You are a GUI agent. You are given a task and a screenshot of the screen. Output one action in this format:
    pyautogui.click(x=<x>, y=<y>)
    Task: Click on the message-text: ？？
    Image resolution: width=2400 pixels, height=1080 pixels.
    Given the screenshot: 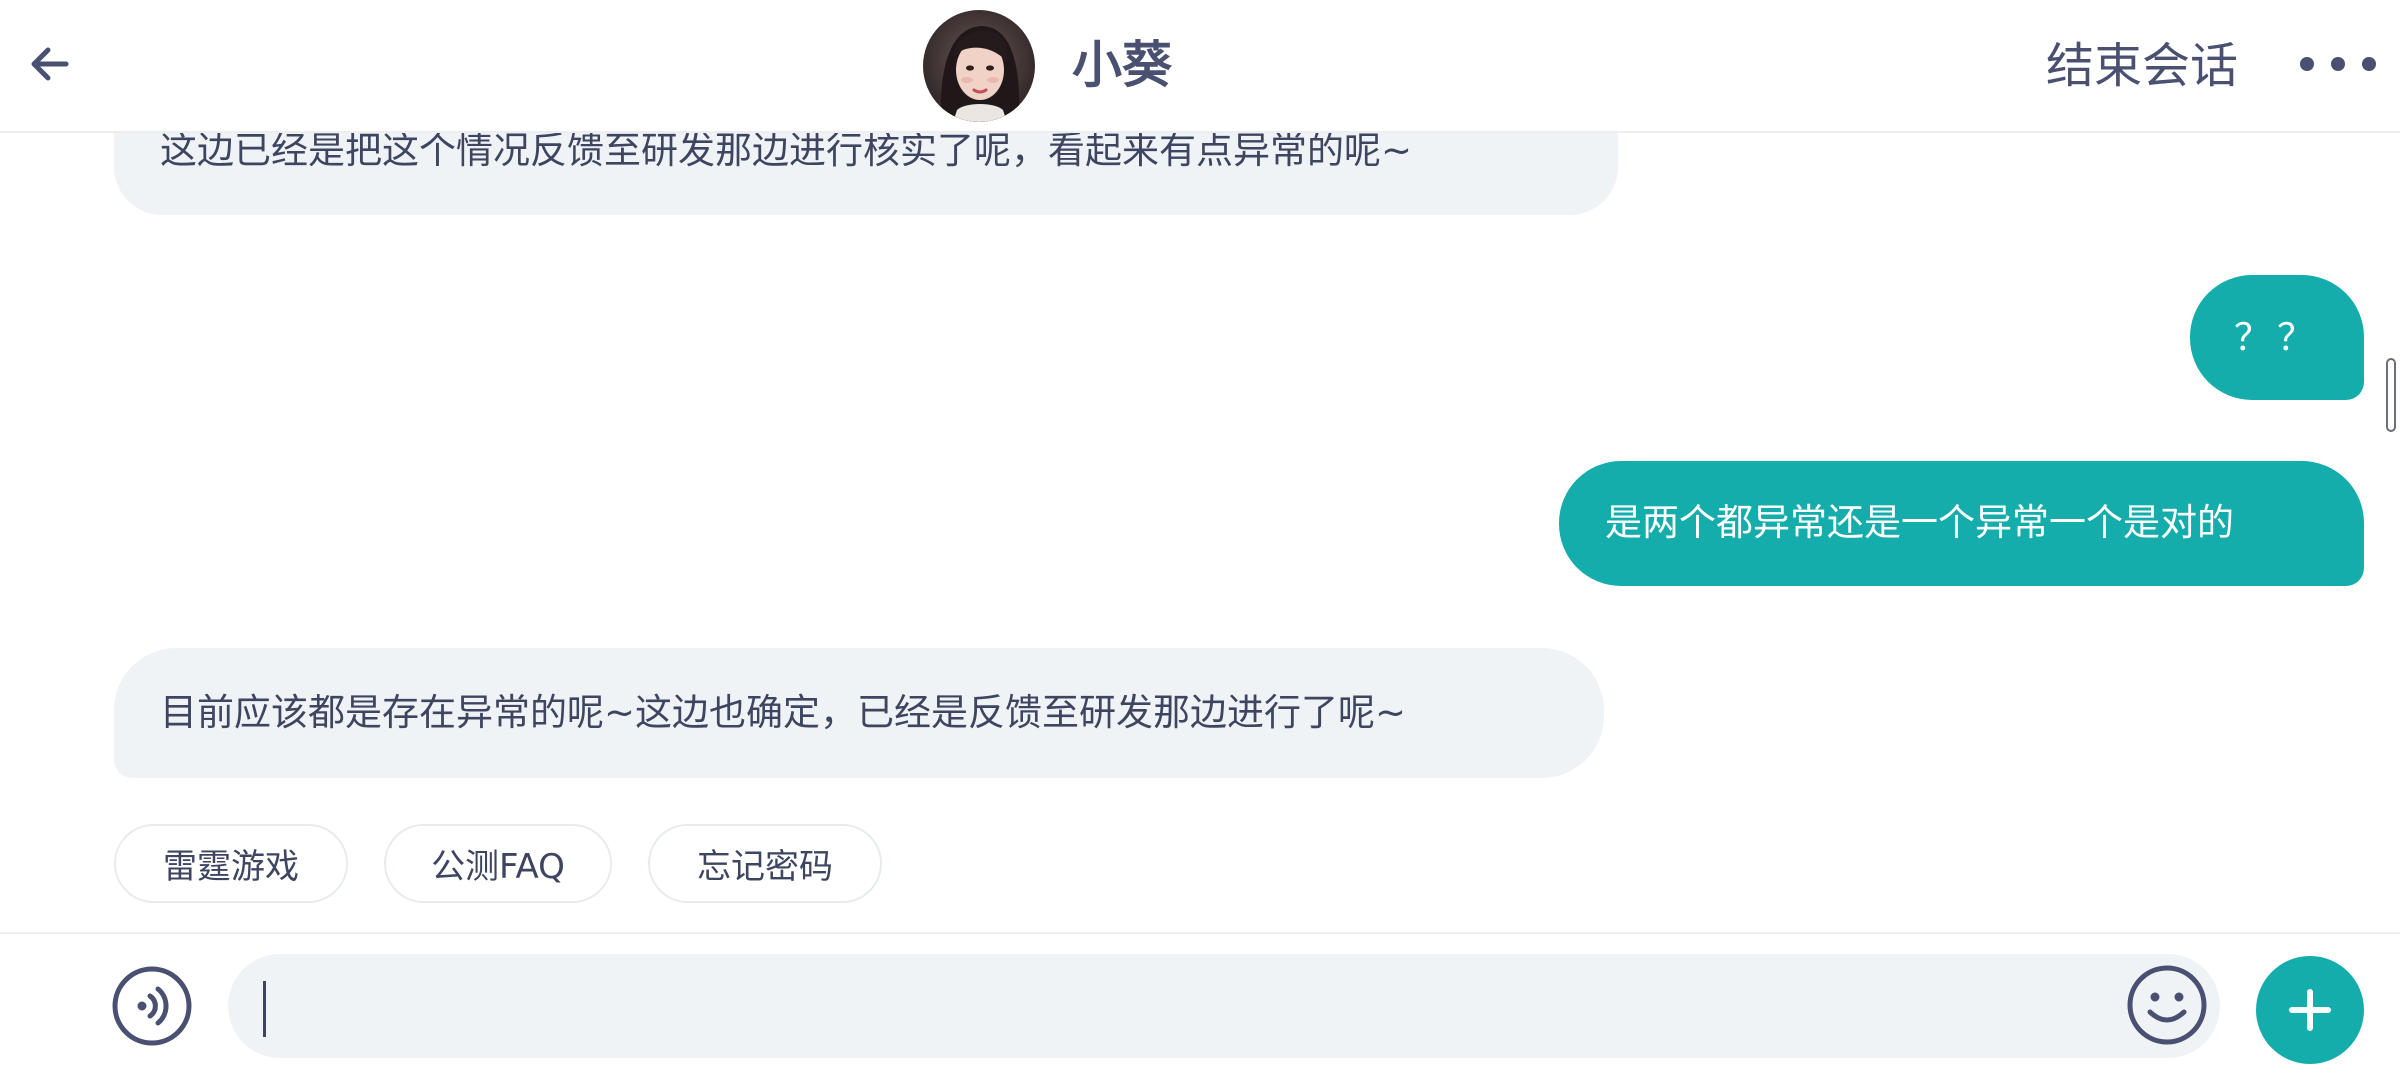 What is the action you would take?
    pyautogui.click(x=2277, y=337)
    